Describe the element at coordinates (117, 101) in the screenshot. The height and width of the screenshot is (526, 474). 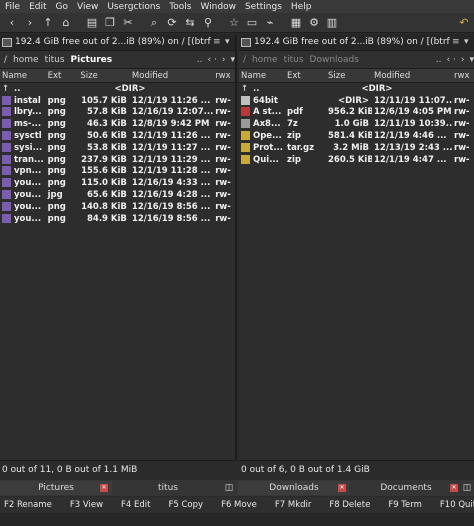
I see `file-row: instal png 105.7 KiB 12/1/19 11:26 ... rw-` at that location.